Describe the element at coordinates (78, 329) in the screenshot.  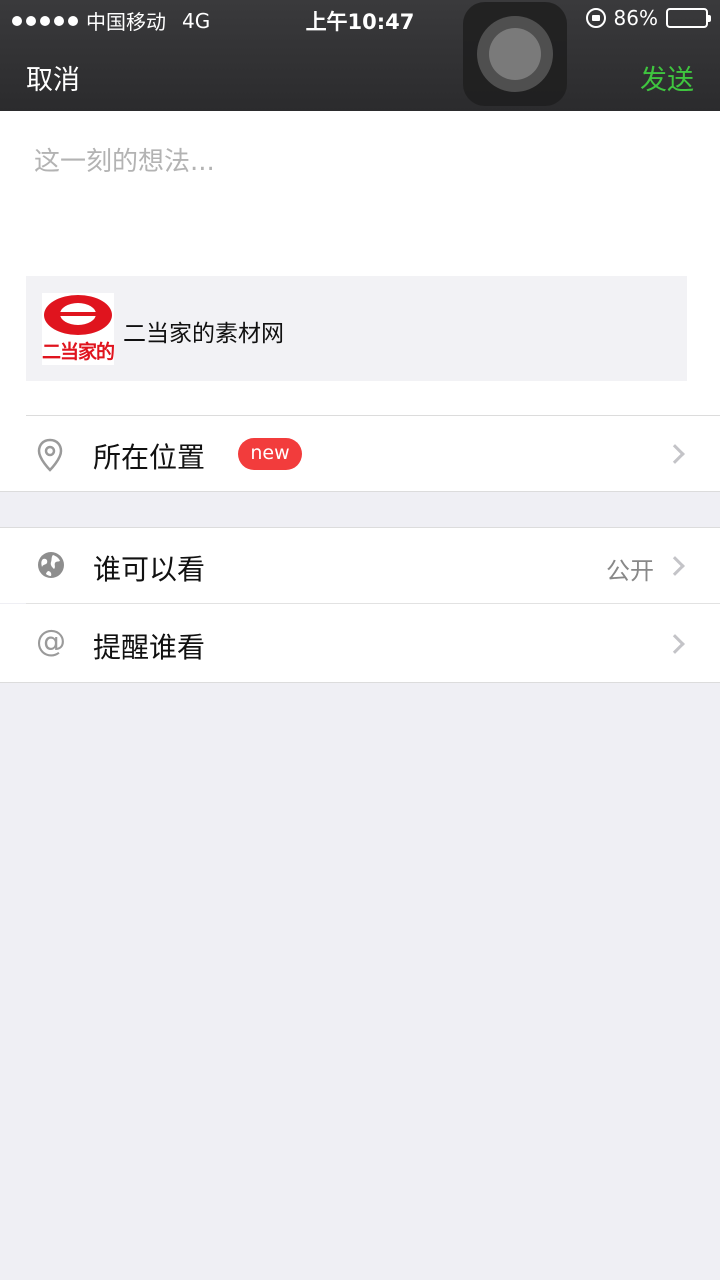
I see `site-logo: 二当家的` at that location.